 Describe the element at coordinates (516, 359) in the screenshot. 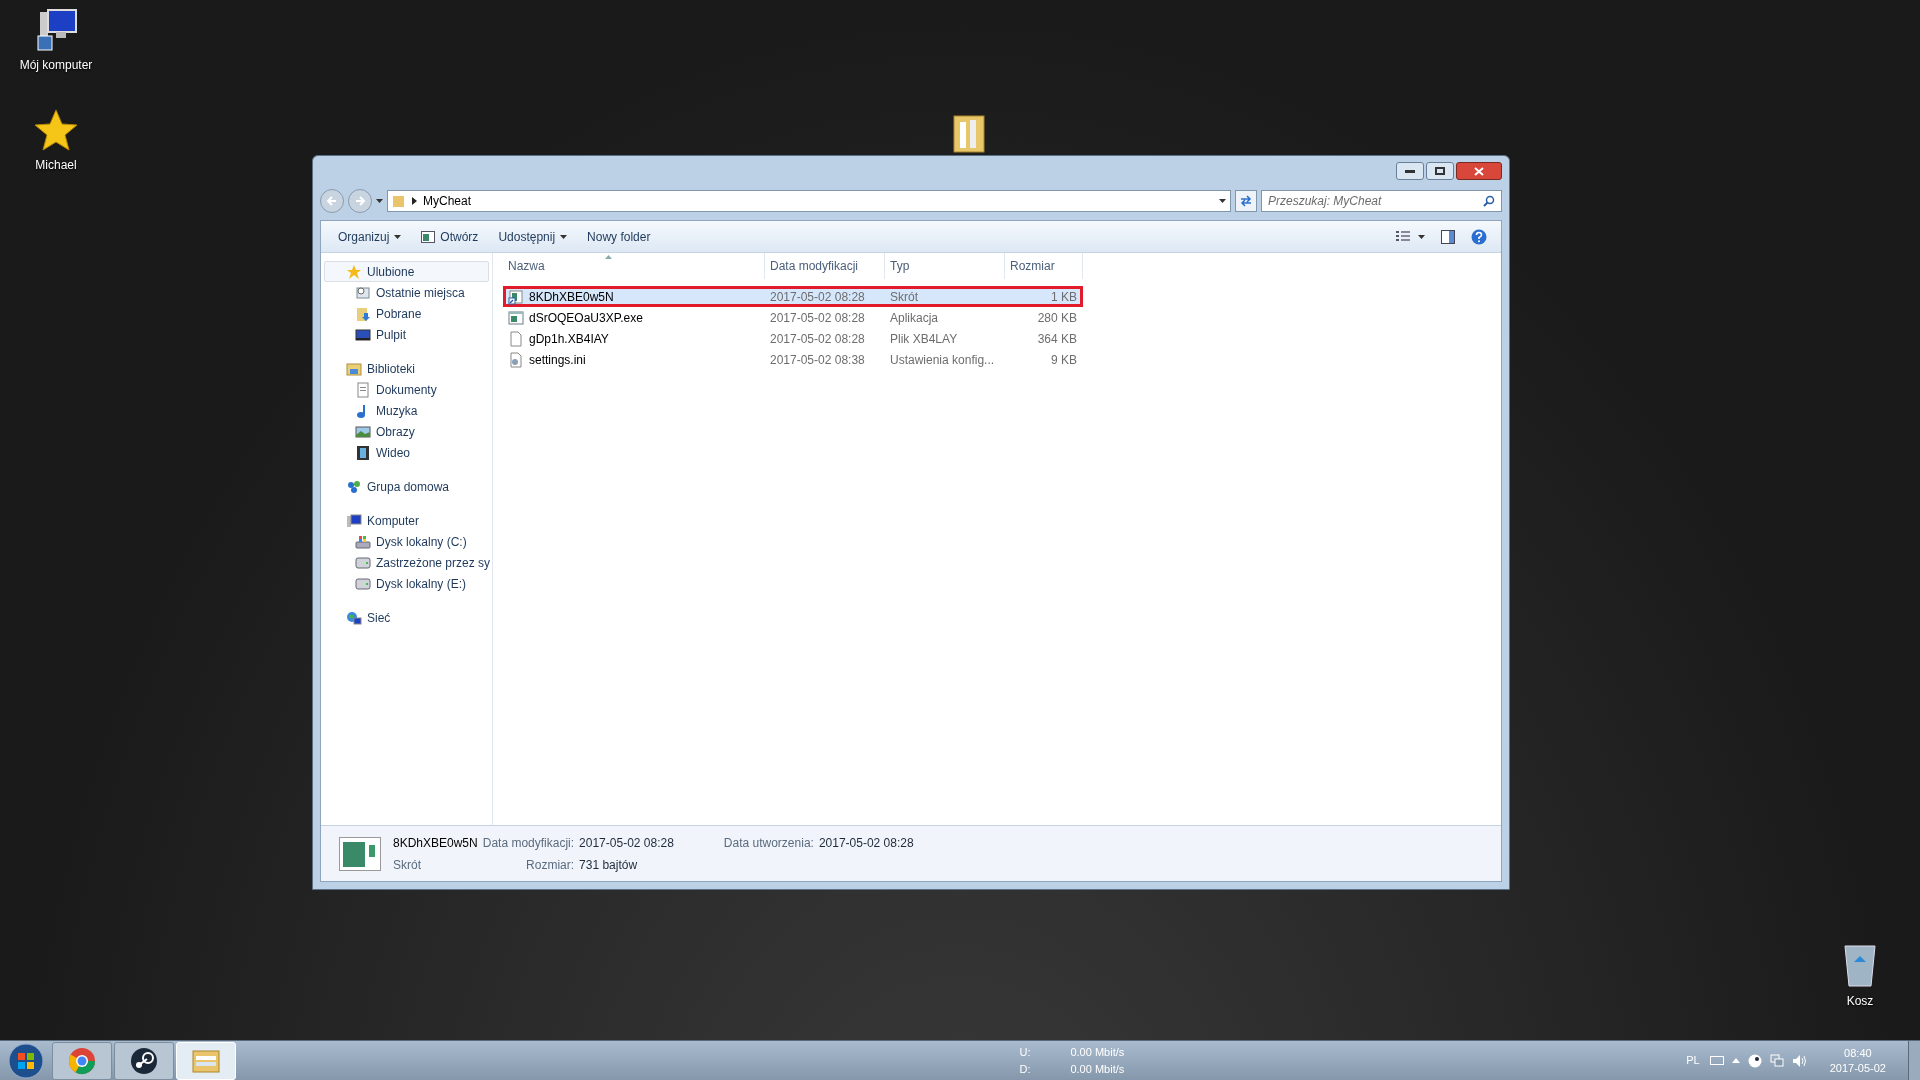

I see `settings-file-icon` at that location.